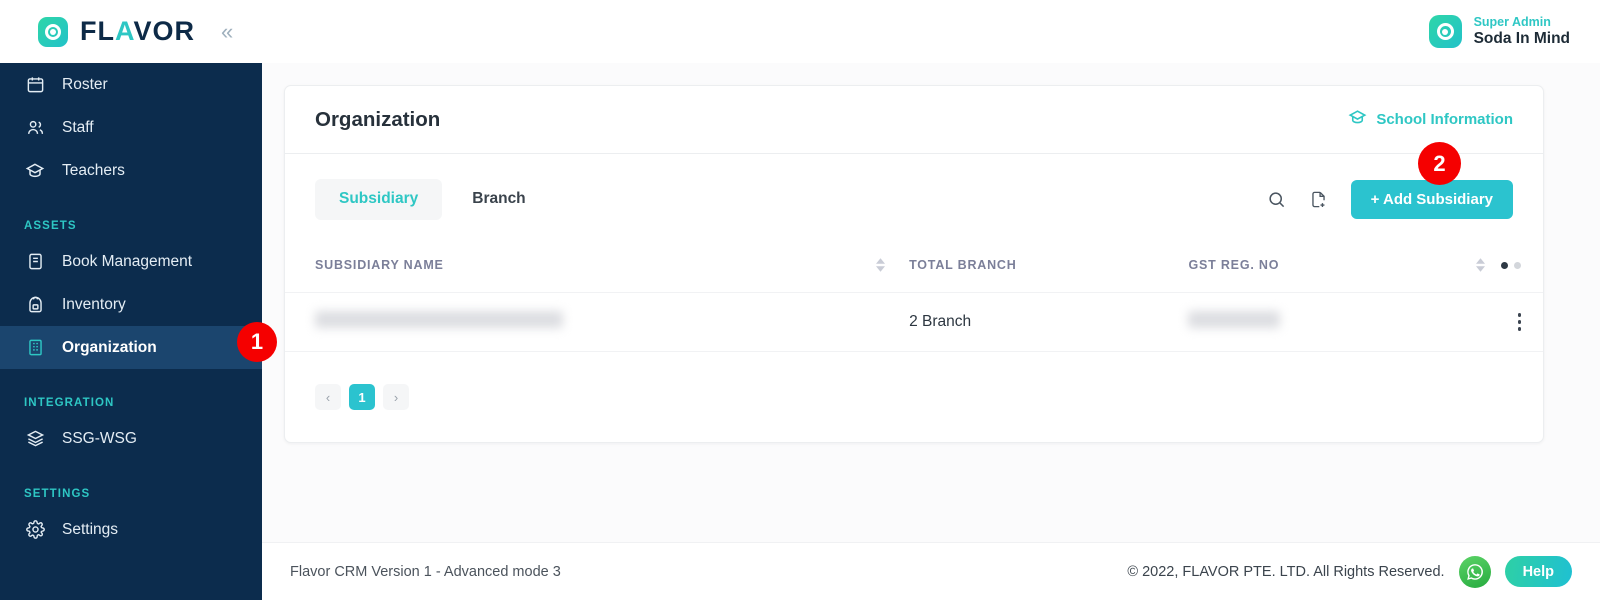  Describe the element at coordinates (1474, 571) in the screenshot. I see `whatsapp-icon` at that location.